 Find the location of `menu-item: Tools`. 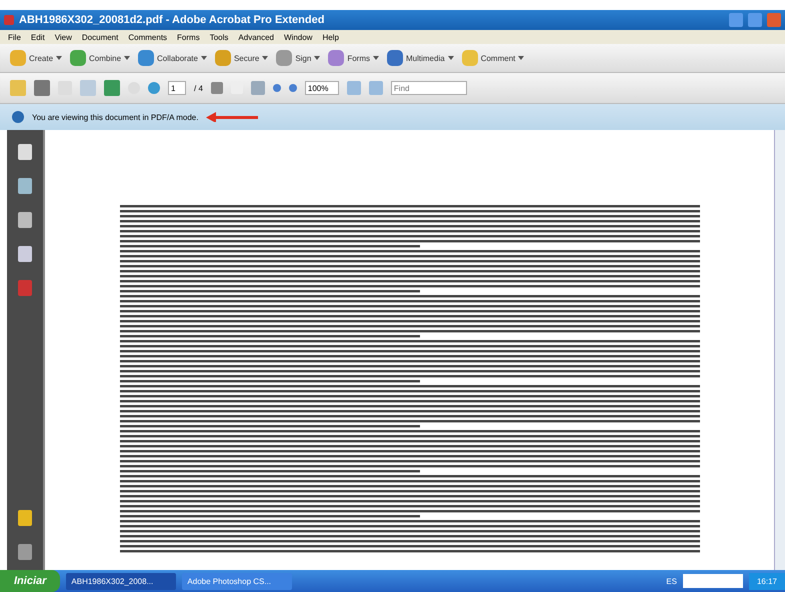

menu-item: Tools is located at coordinates (219, 37).